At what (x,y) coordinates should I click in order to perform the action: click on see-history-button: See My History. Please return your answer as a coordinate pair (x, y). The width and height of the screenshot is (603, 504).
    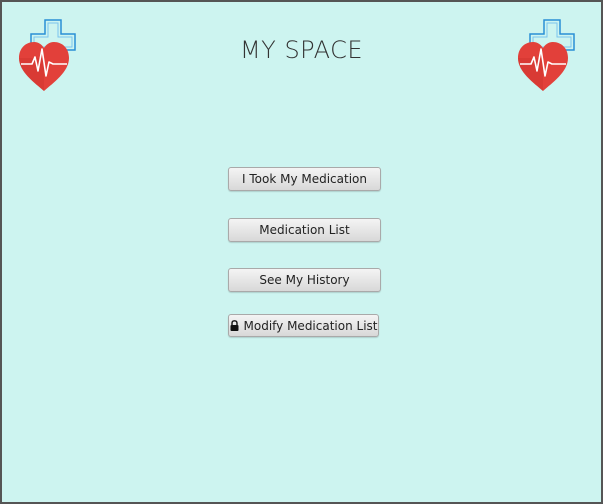
    Looking at the image, I should click on (304, 280).